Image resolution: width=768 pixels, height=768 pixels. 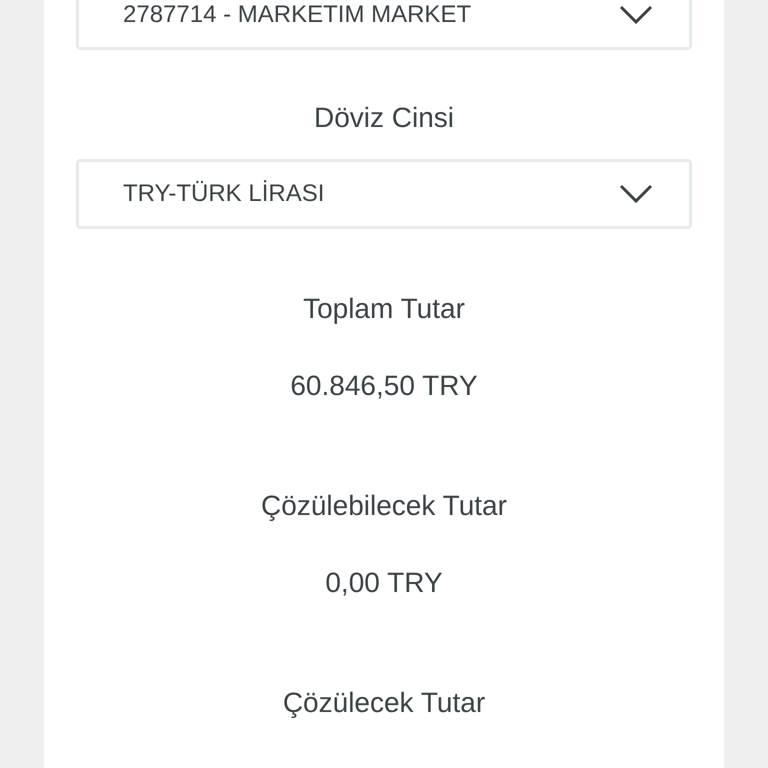 What do you see at coordinates (384, 118) in the screenshot?
I see `field-label: Döviz Cinsi` at bounding box center [384, 118].